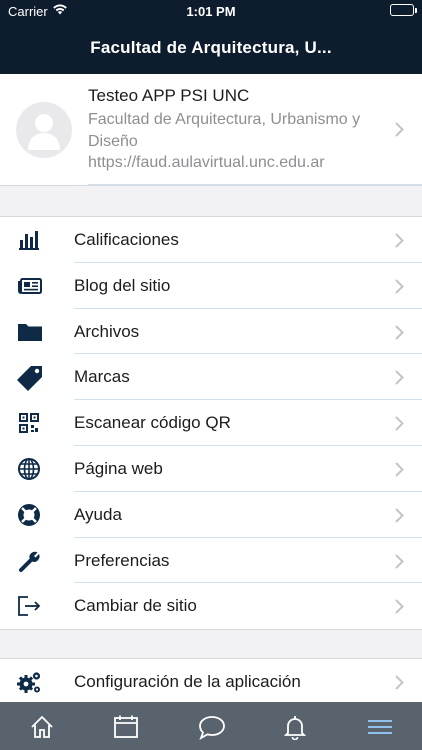  I want to click on folder-icon, so click(29, 332).